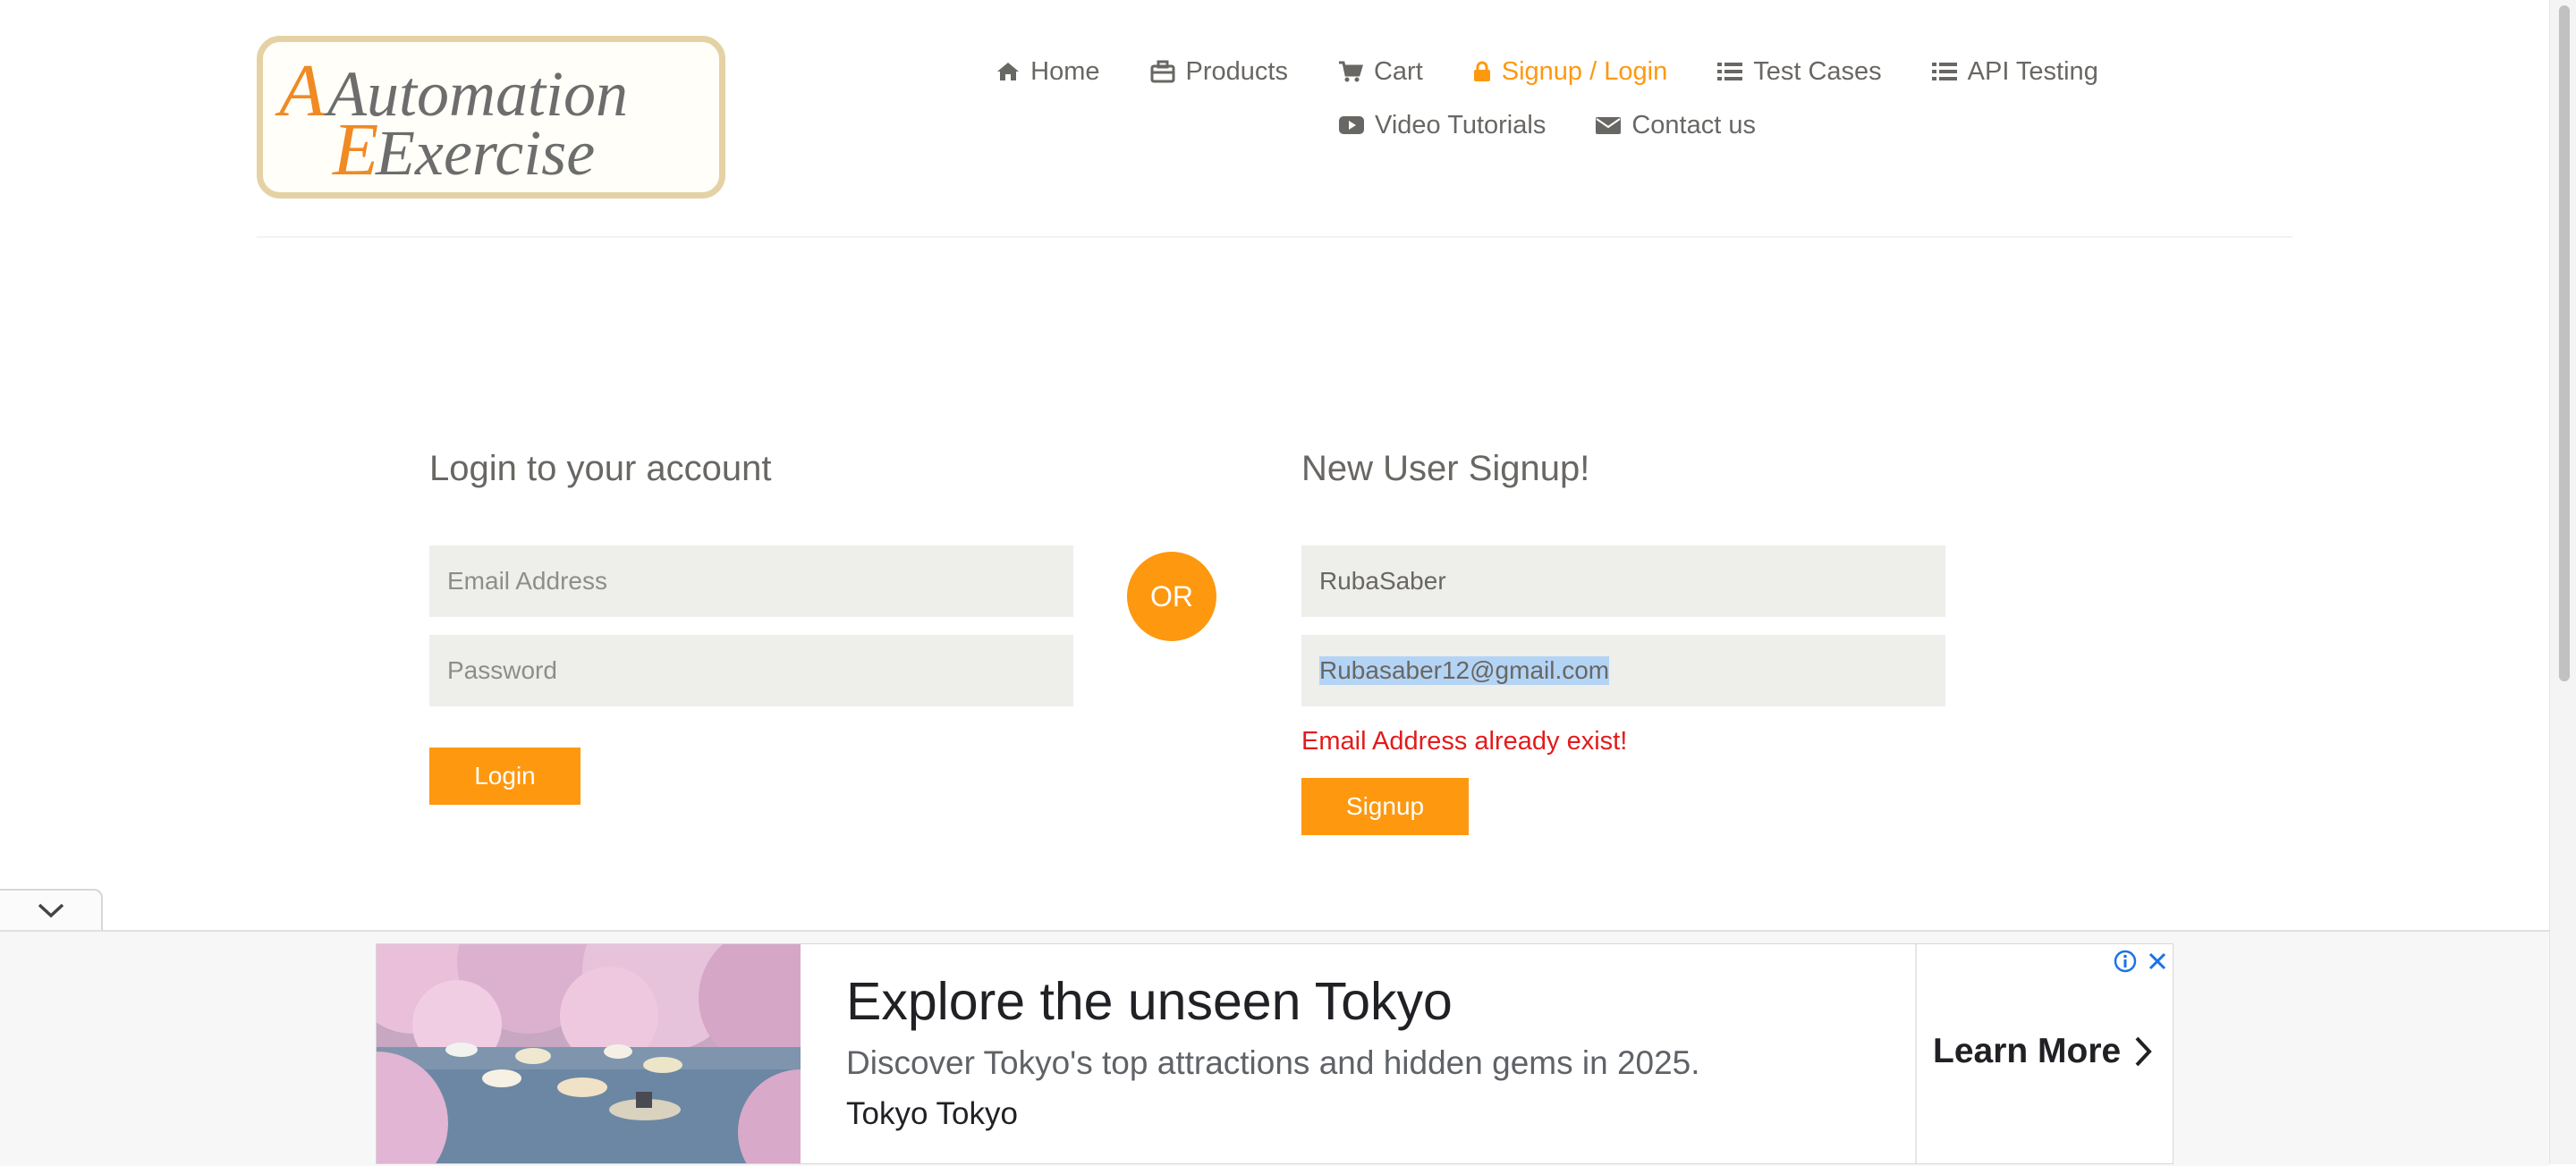 The image size is (2576, 1166). I want to click on nav-contact-us-label: Contact us, so click(1693, 124).